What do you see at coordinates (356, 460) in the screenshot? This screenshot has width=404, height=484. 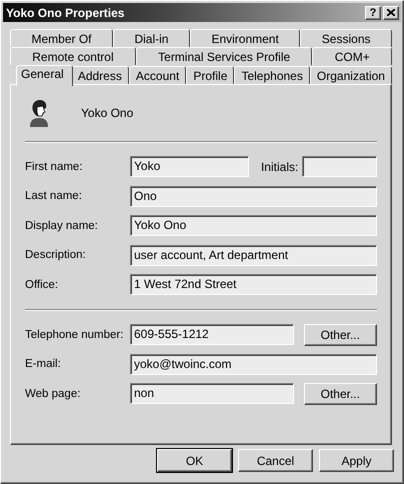 I see `dialog-button: Apply` at bounding box center [356, 460].